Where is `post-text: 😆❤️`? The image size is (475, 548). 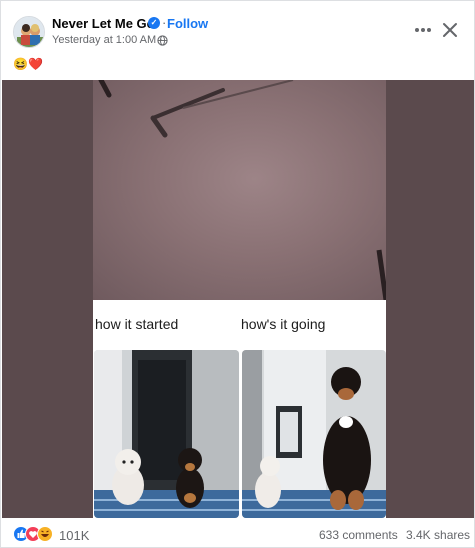
post-text: 😆❤️ is located at coordinates (28, 64).